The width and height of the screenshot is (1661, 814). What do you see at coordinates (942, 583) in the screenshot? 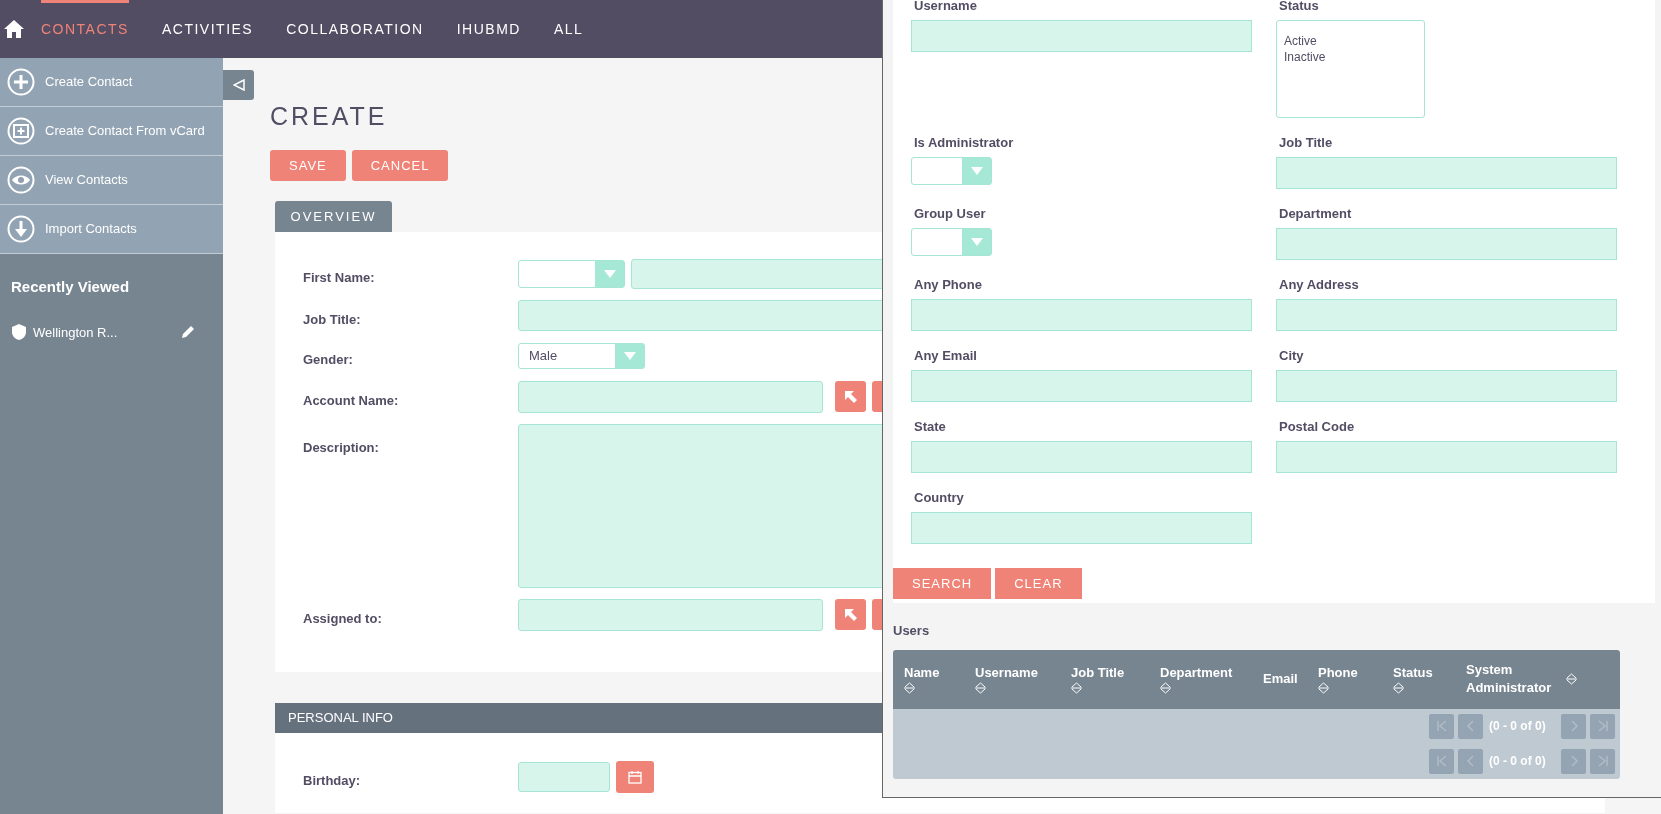
I see `action-button: SEARCH` at bounding box center [942, 583].